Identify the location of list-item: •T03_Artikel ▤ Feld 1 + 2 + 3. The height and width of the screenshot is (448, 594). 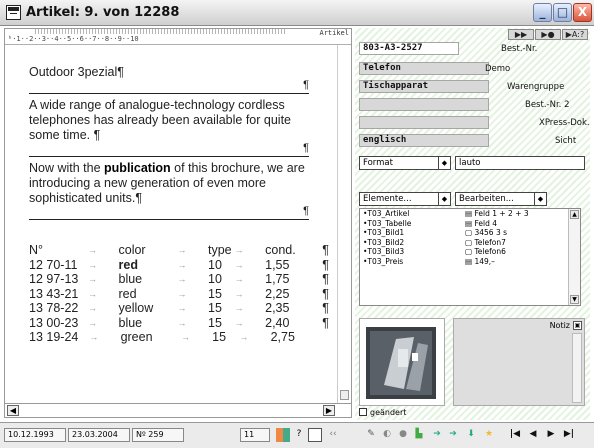
(470, 214).